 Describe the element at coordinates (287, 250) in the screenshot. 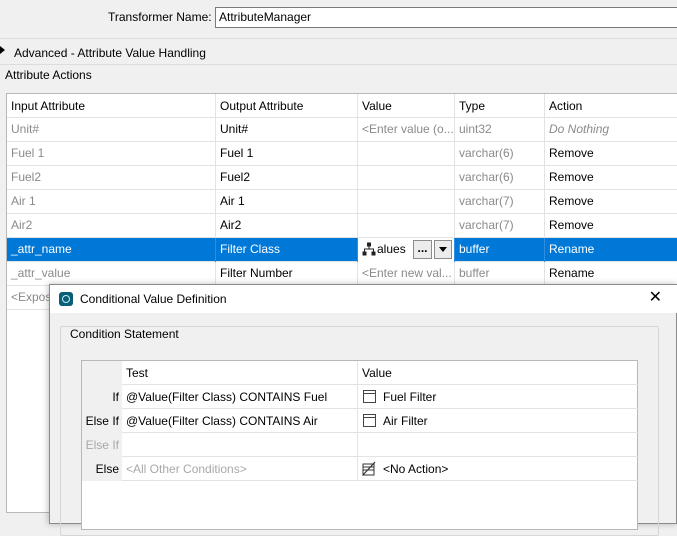

I see `output-attribute-cell: Filter Class` at that location.